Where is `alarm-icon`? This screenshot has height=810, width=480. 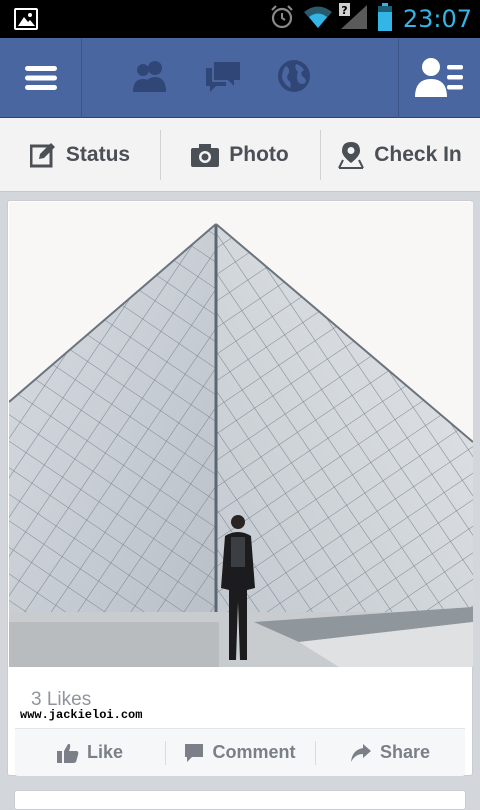 alarm-icon is located at coordinates (282, 19).